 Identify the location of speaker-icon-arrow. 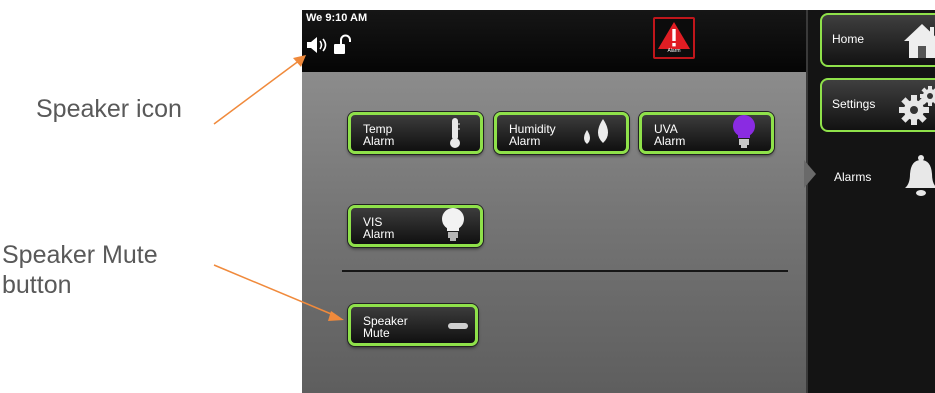
(259, 90).